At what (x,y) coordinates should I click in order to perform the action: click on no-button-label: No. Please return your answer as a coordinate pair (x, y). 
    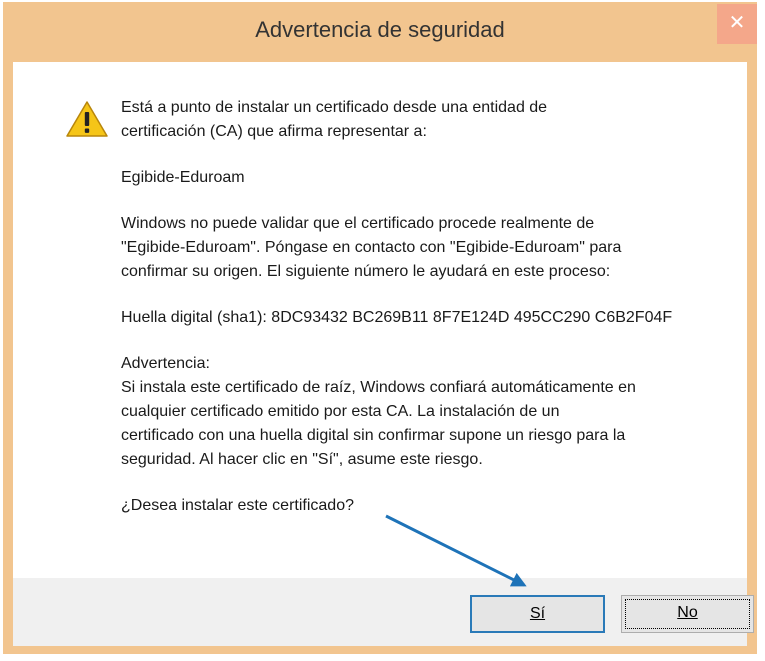
    Looking at the image, I should click on (687, 612).